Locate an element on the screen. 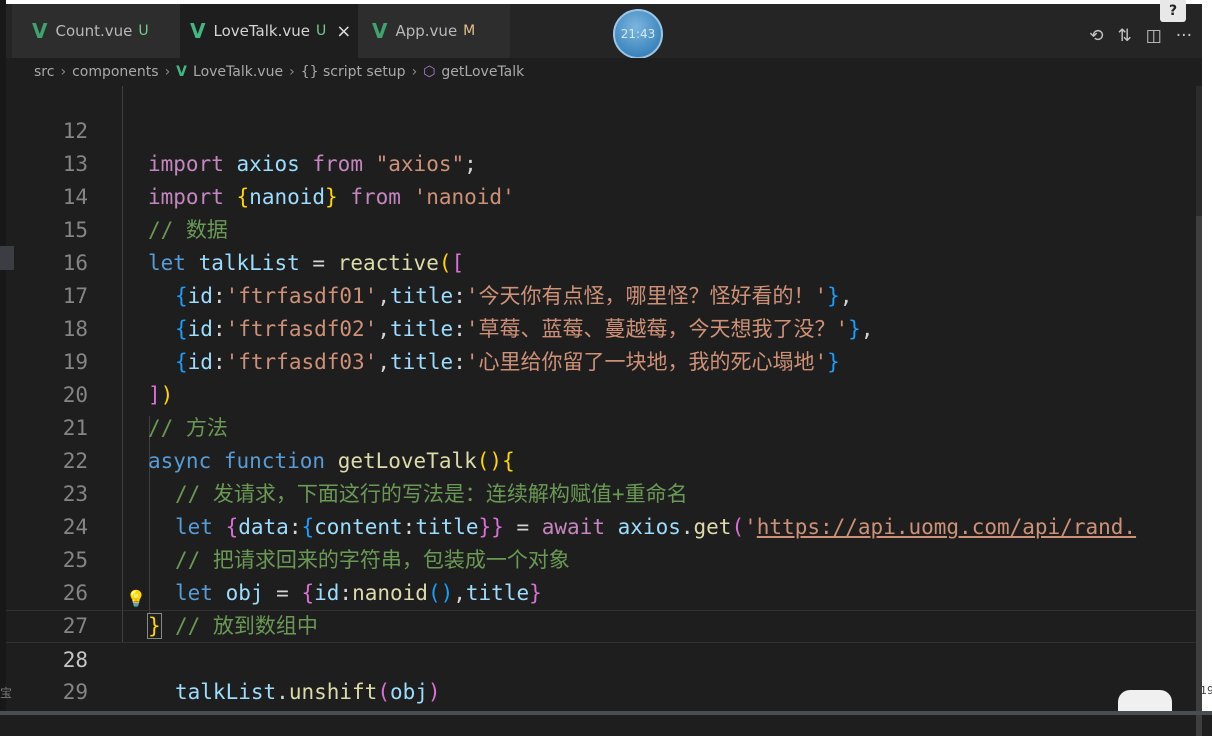 The width and height of the screenshot is (1212, 736). code-line: 26 // 放到数组中 is located at coordinates (604, 591).